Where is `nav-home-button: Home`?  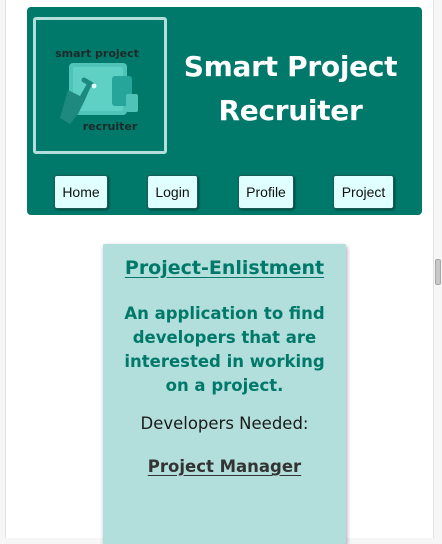
nav-home-button: Home is located at coordinates (81, 192).